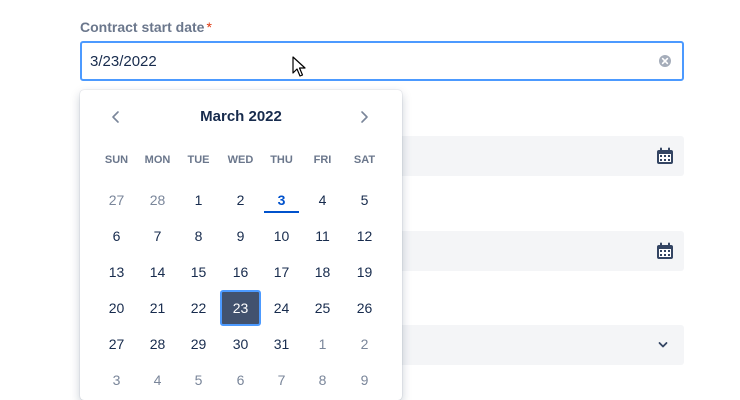  Describe the element at coordinates (240, 308) in the screenshot. I see `calendar-day-selected: 23` at that location.